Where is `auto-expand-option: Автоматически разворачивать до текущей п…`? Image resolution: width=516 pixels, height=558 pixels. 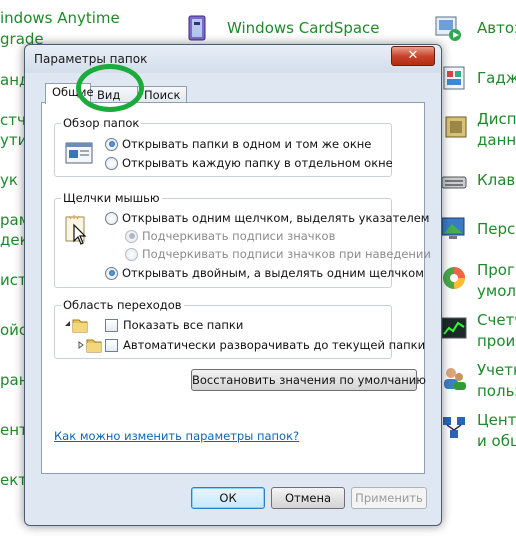
auto-expand-option: Автоматически разворачивать до текущей п… is located at coordinates (265, 345).